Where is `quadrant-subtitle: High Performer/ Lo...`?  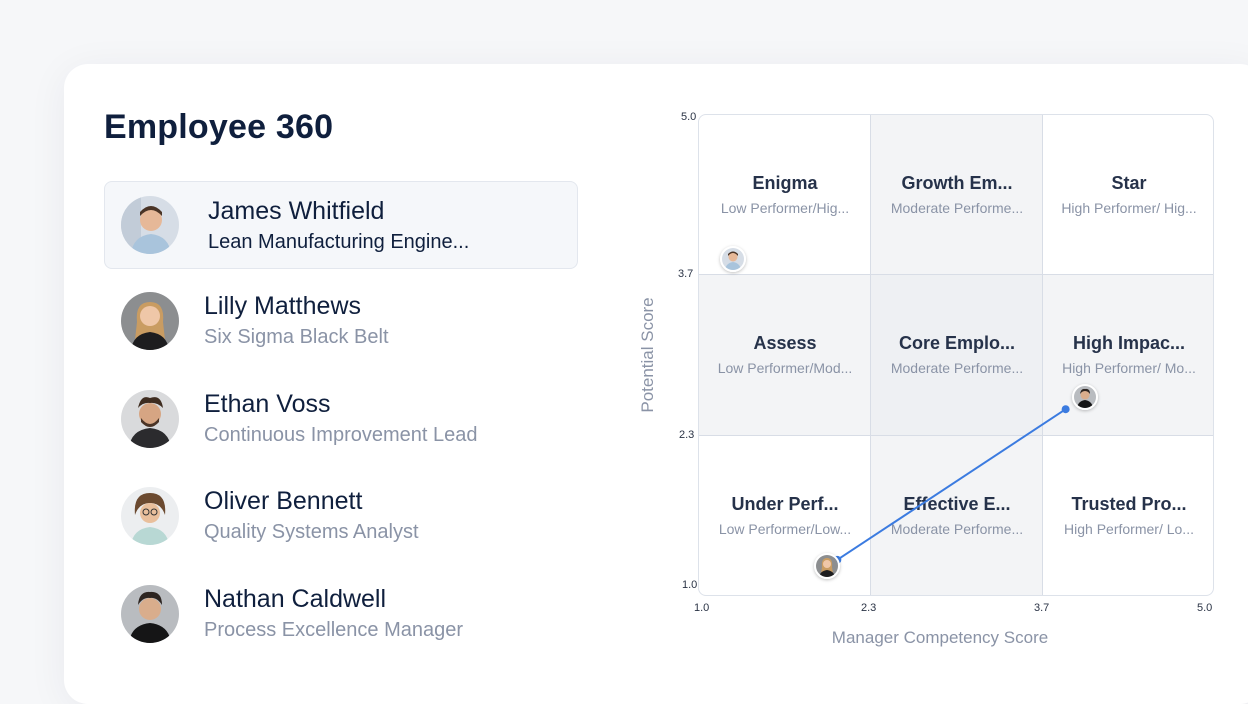 quadrant-subtitle: High Performer/ Lo... is located at coordinates (1129, 529).